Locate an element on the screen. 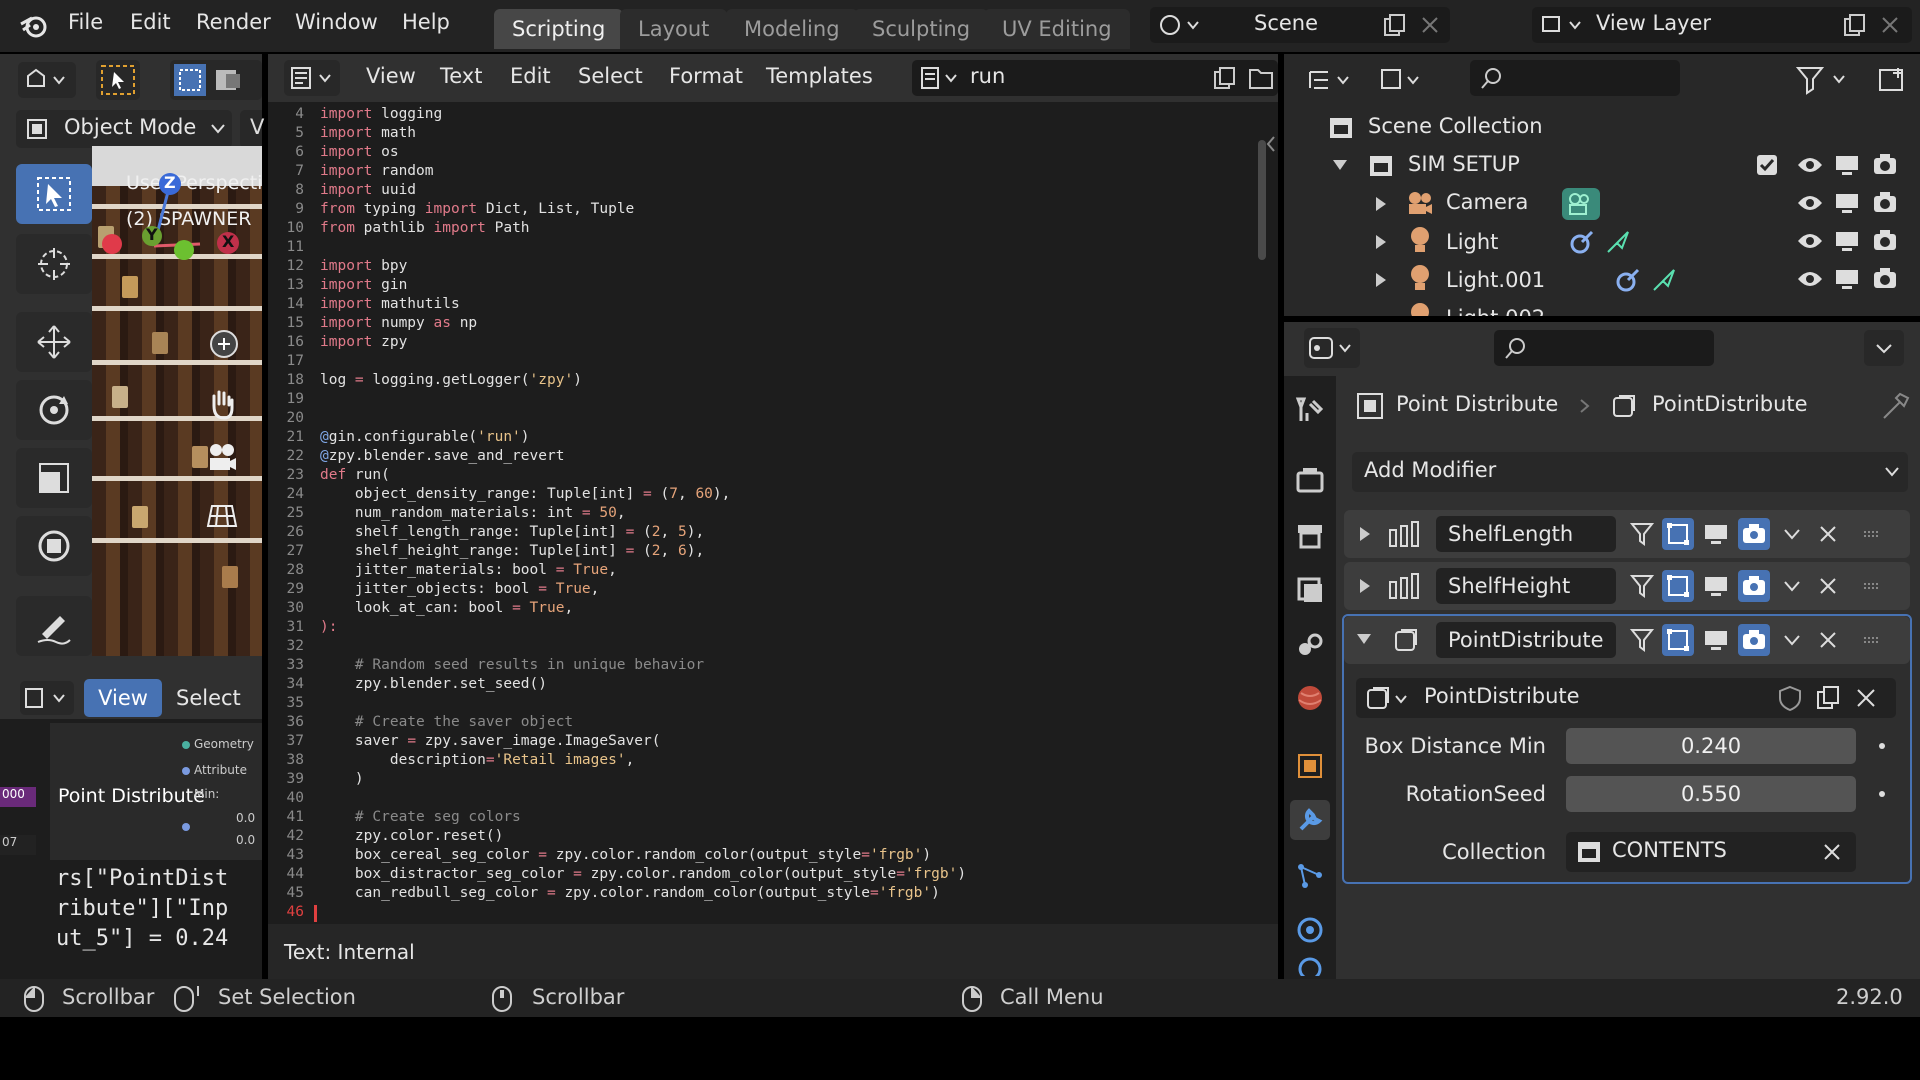  view-layer-selector: View Layer is located at coordinates (1722, 25).